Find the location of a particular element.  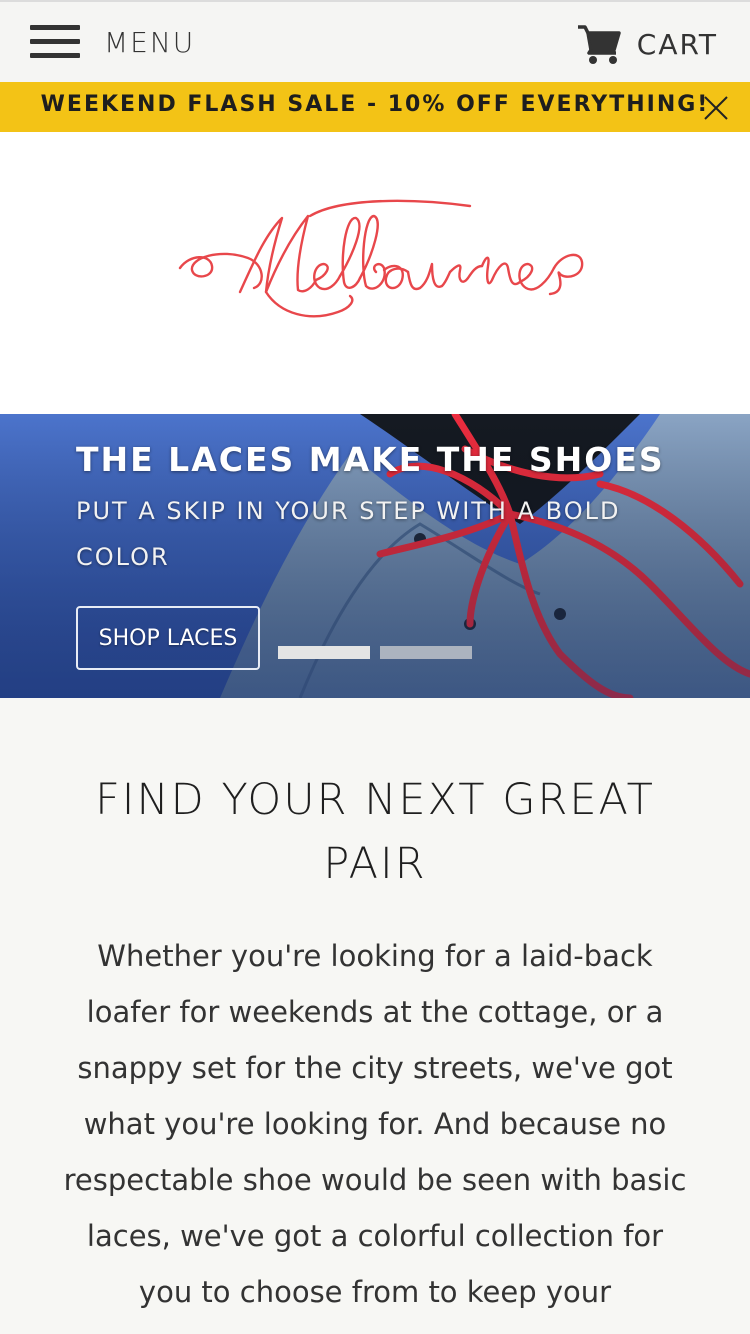

cart-button: CART is located at coordinates (647, 44).